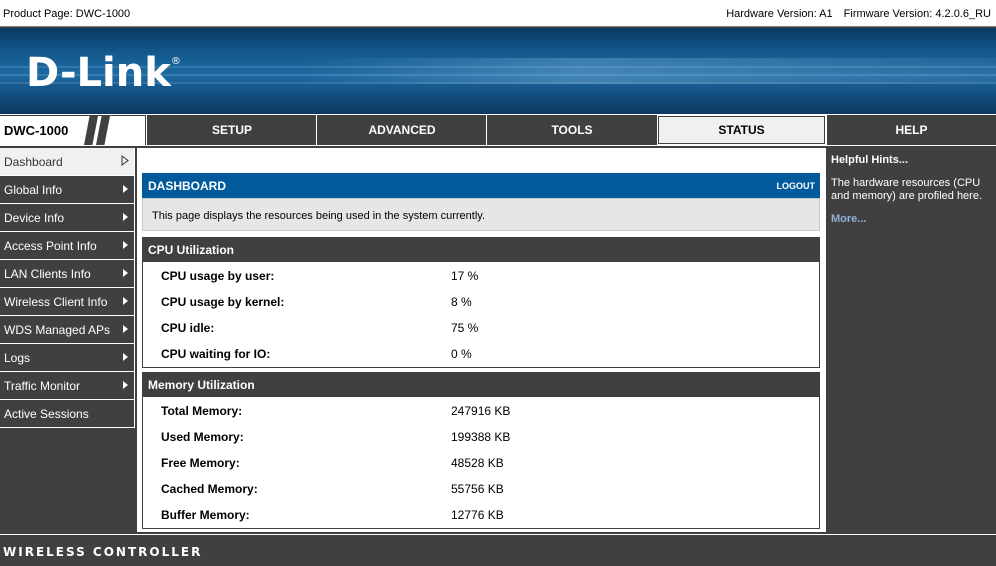 Image resolution: width=996 pixels, height=566 pixels. I want to click on row-value: 17 %, so click(465, 276).